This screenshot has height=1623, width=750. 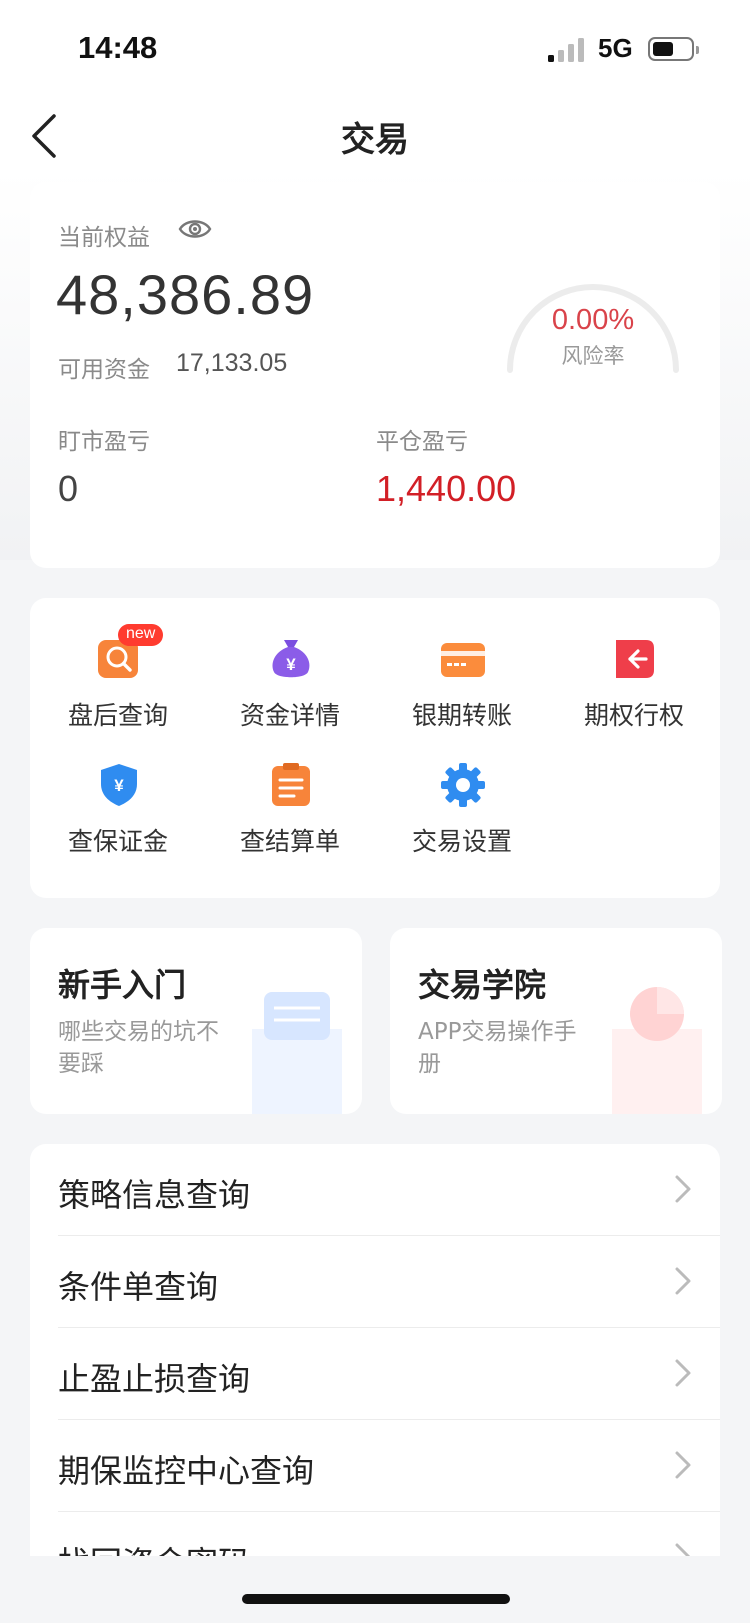 I want to click on tool-after-hours-query: new 盘后查询, so click(x=118, y=690).